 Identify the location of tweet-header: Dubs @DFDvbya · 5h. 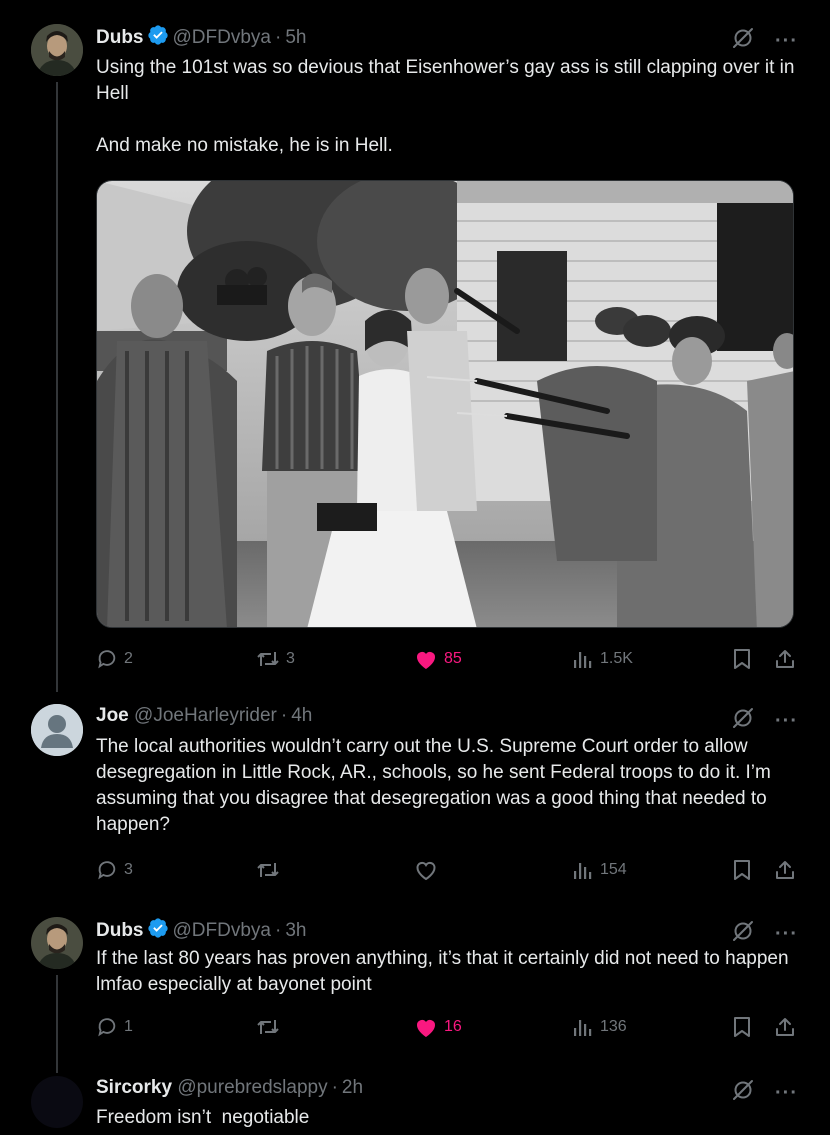
(201, 38).